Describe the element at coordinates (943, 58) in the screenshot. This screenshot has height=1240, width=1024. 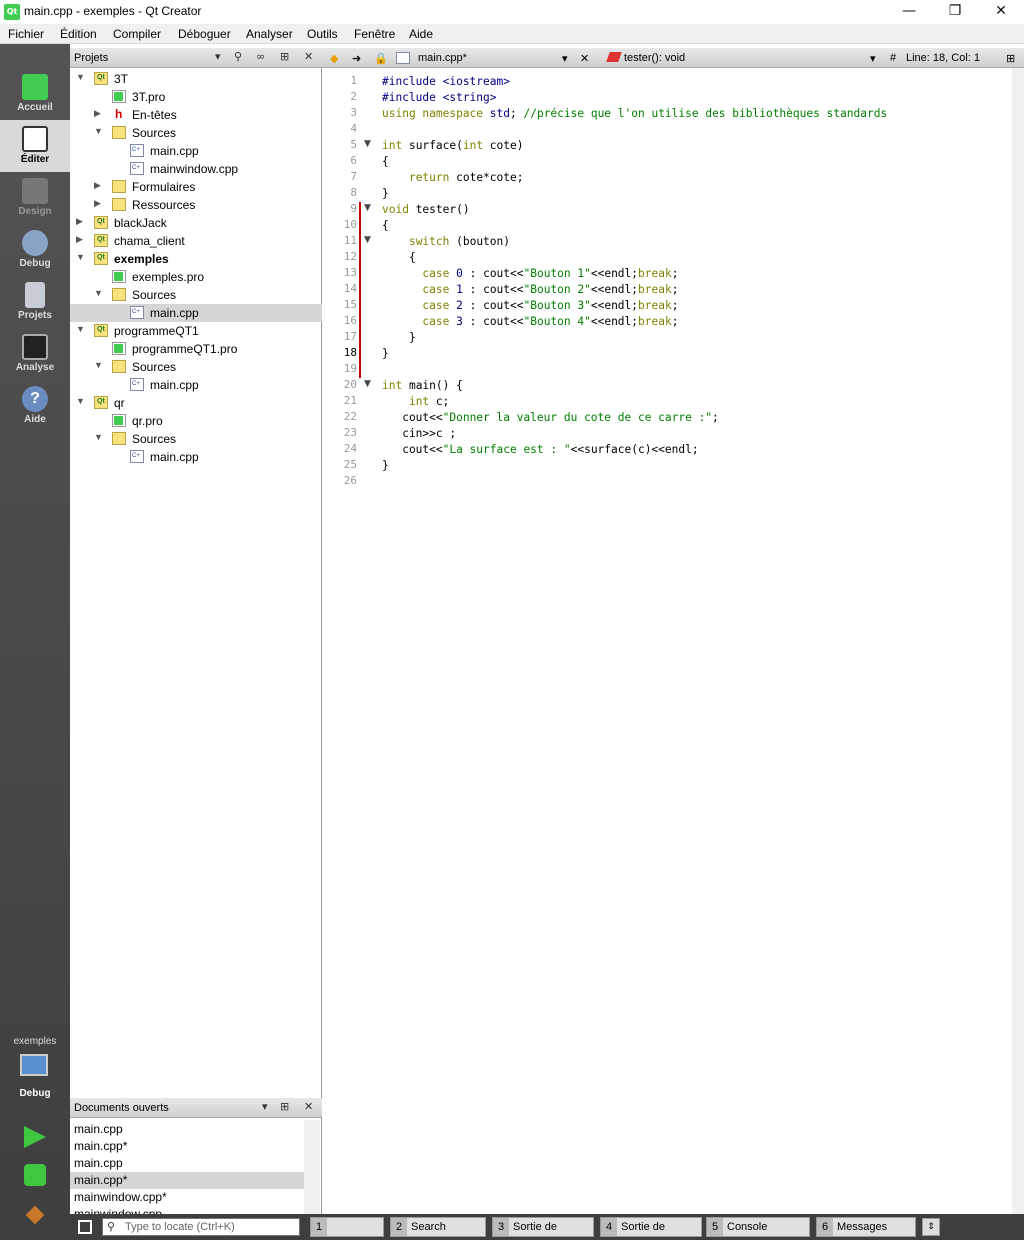
I see `cursor-position: Line: 18, Col: 1` at that location.